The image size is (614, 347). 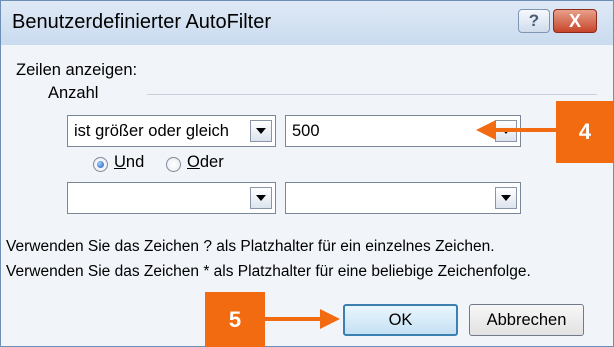 What do you see at coordinates (585, 132) in the screenshot?
I see `step-4-badge: 4` at bounding box center [585, 132].